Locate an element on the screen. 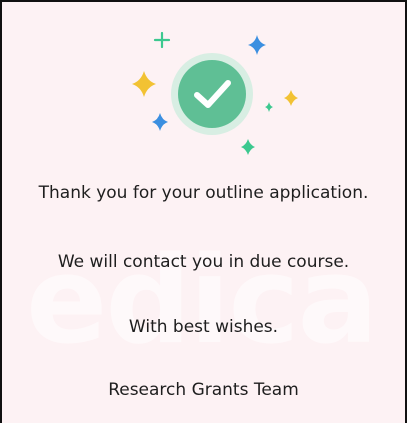  contact-message: We will contact you in due course. is located at coordinates (203, 262).